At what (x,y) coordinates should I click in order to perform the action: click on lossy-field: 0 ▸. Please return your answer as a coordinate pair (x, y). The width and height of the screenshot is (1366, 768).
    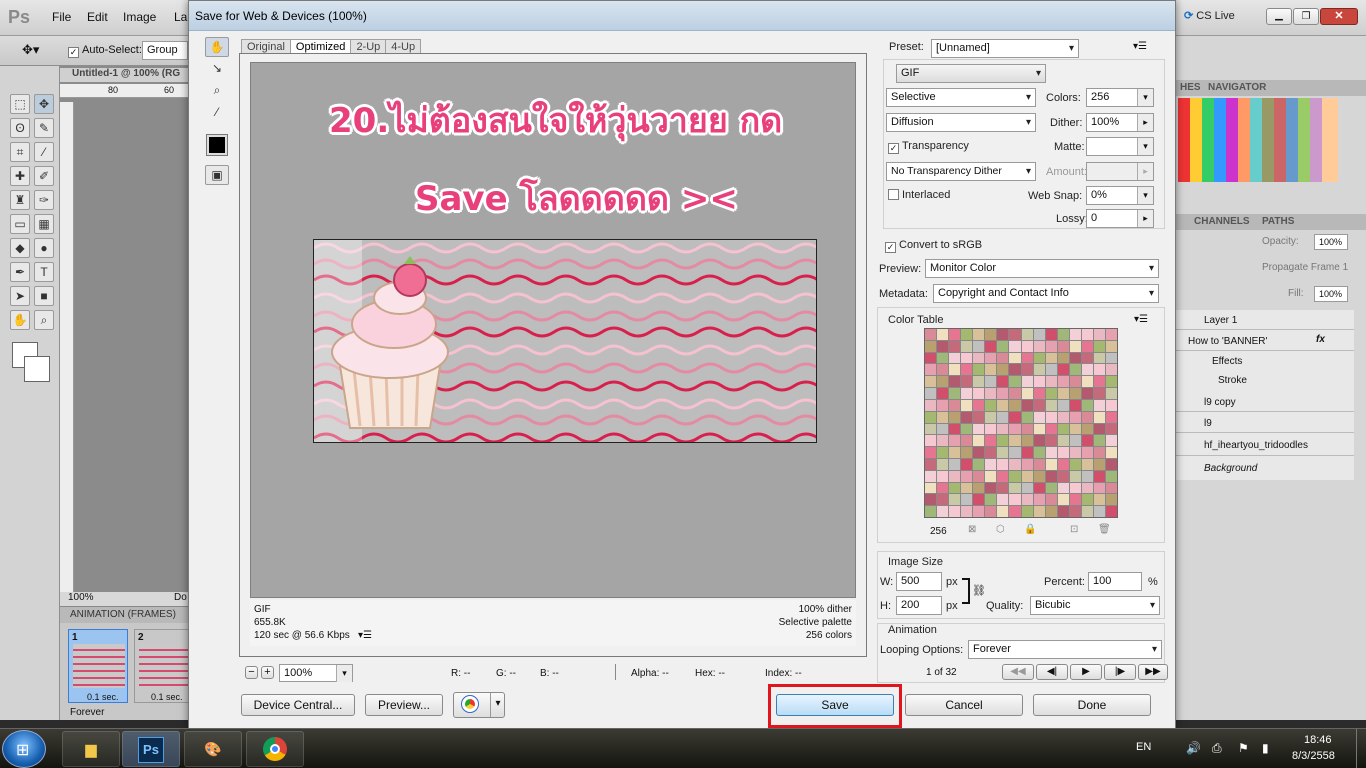
    Looking at the image, I should click on (1120, 218).